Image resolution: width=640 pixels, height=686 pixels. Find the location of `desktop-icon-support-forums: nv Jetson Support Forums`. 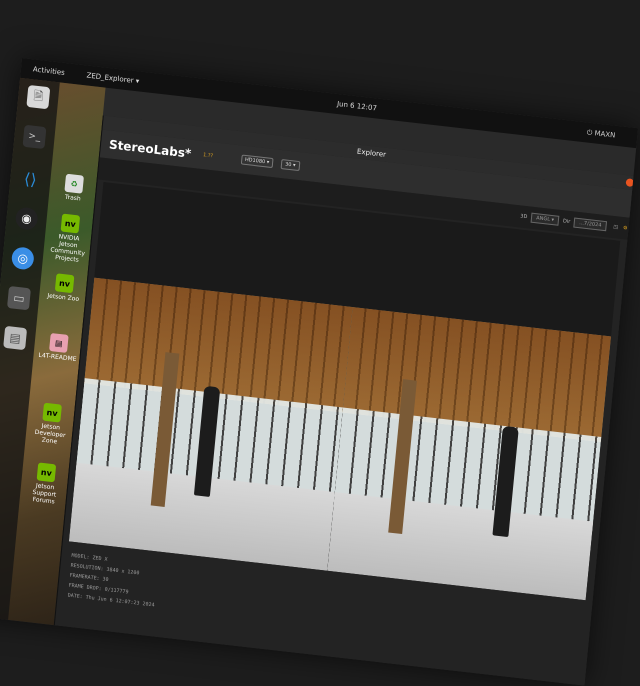

desktop-icon-support-forums: nv Jetson Support Forums is located at coordinates (45, 483).